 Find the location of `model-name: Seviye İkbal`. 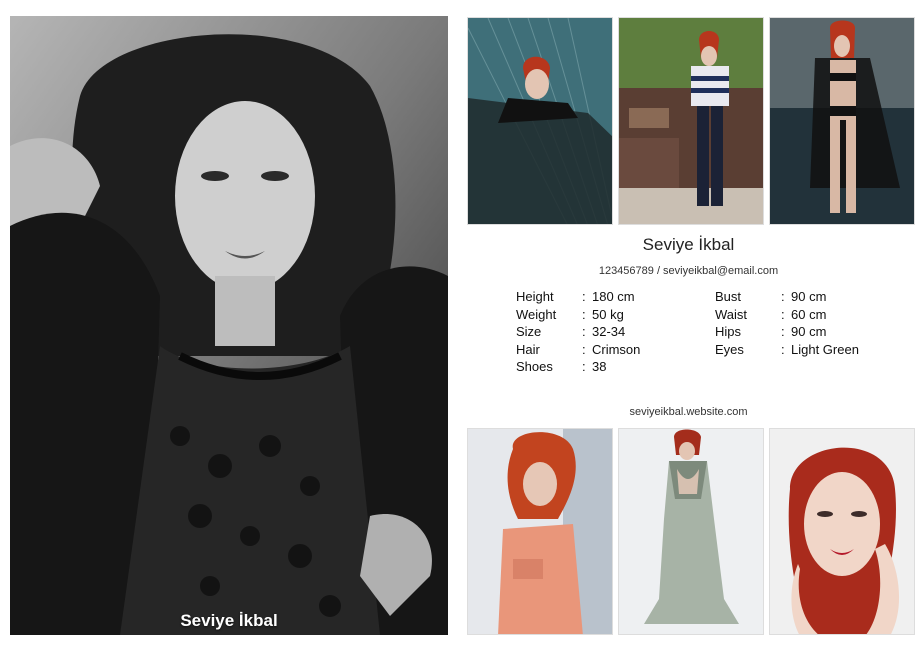

model-name: Seviye İkbal is located at coordinates (688, 244).